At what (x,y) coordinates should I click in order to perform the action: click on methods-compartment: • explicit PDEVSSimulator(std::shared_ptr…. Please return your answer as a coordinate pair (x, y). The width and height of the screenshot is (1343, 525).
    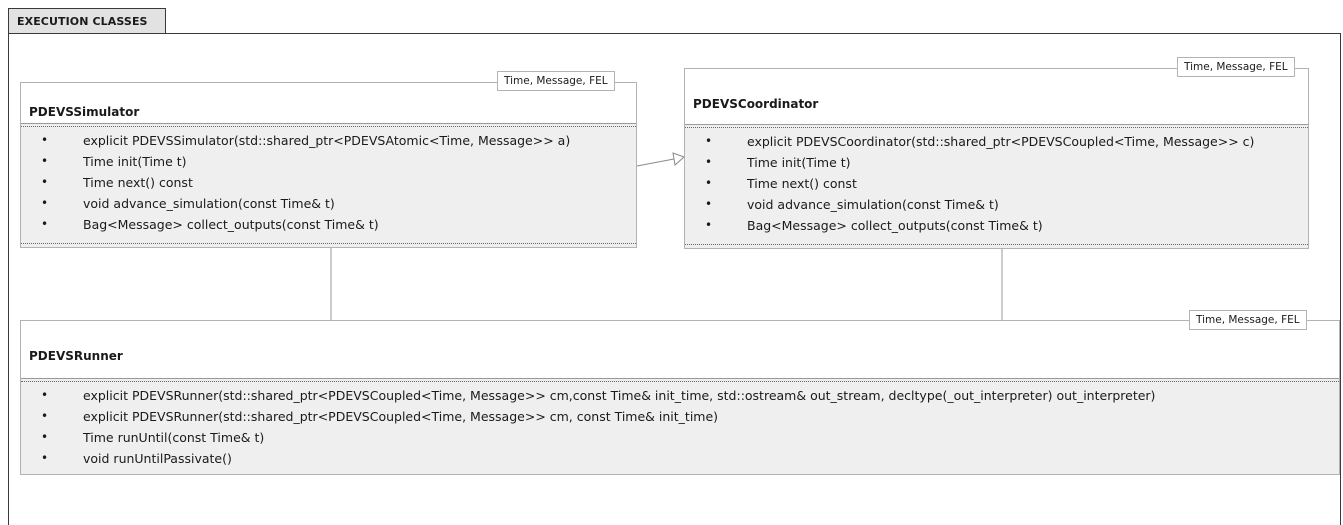
    Looking at the image, I should click on (328, 185).